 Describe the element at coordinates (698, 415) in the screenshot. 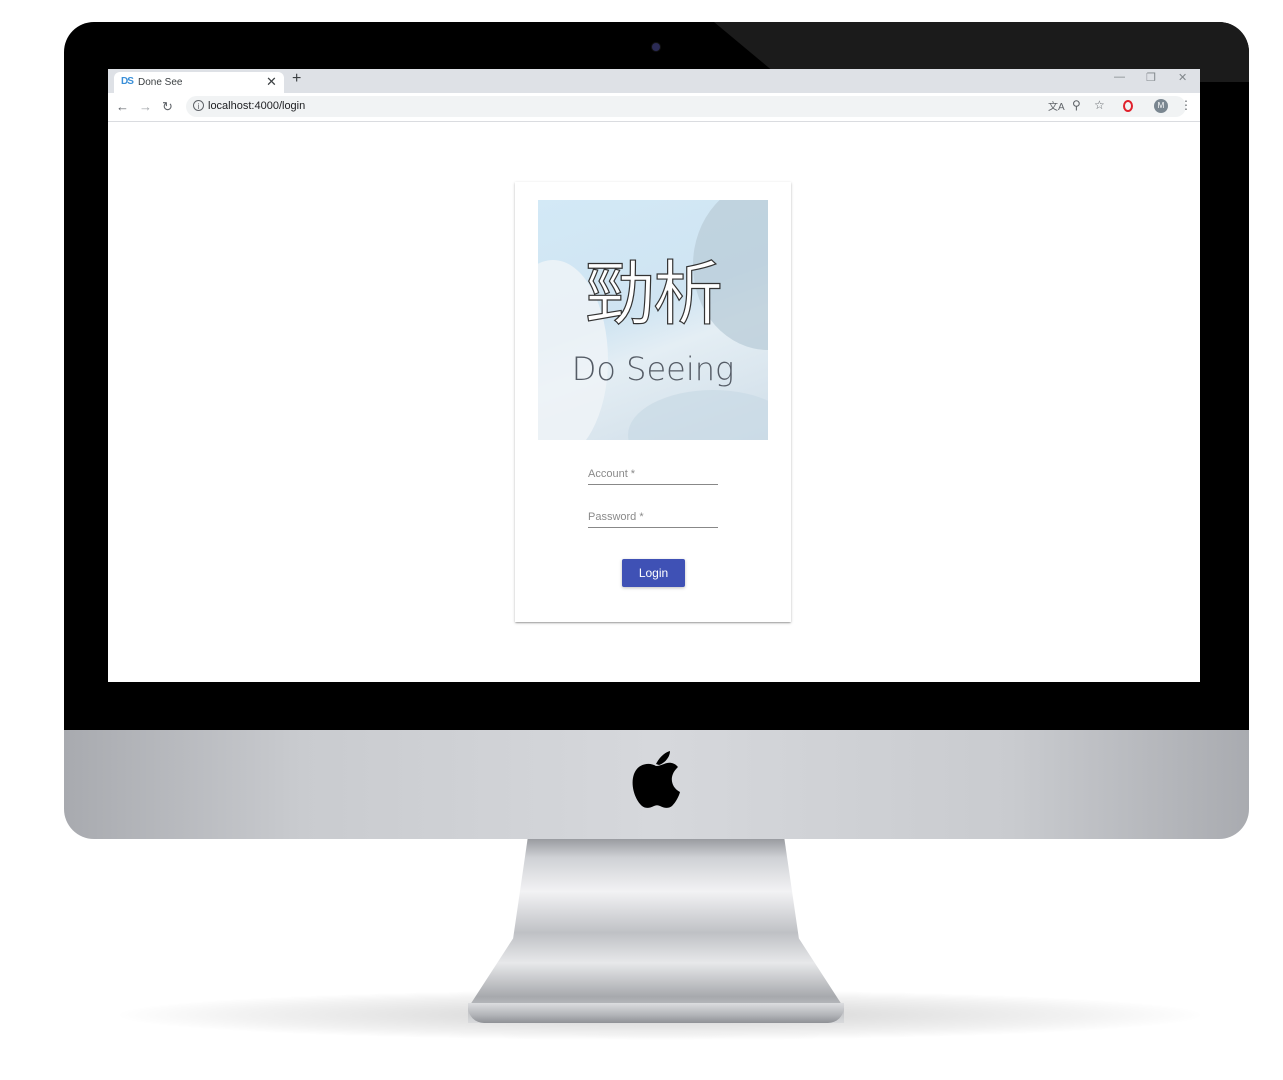

I see `brand-watercolor-blob` at that location.